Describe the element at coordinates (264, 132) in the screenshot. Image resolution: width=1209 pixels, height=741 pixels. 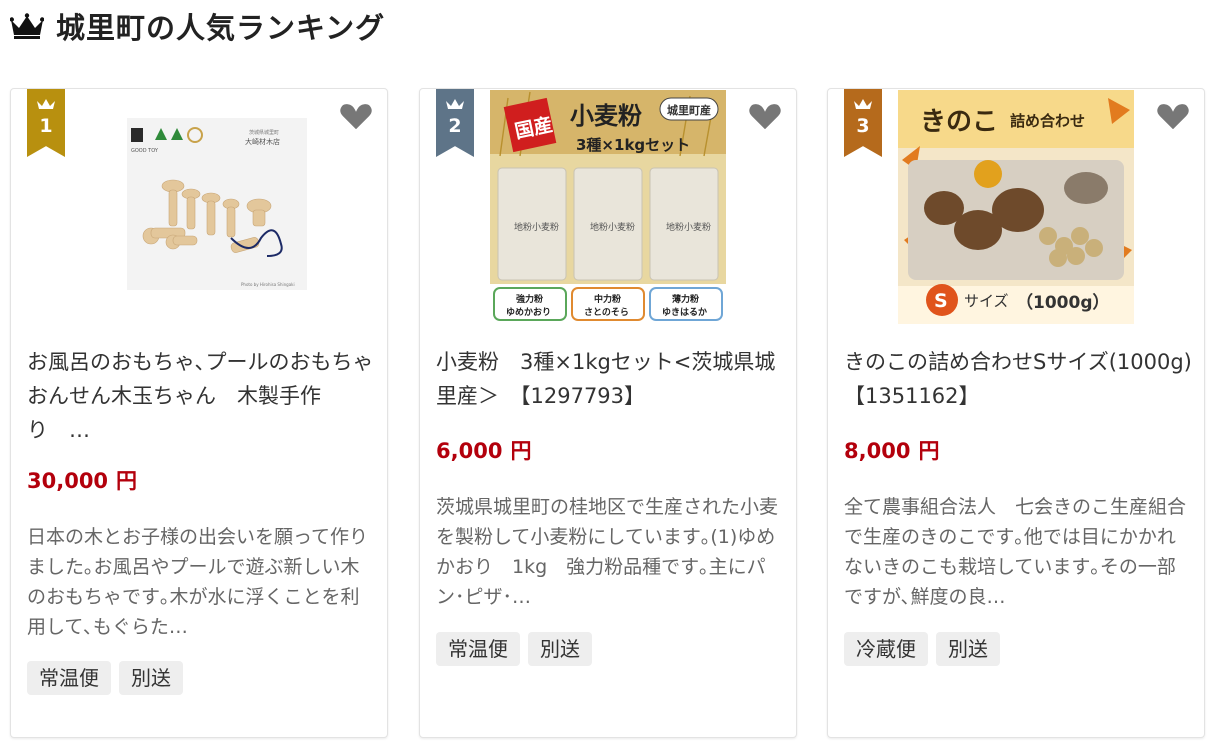
I see `svg-text: 茨城県城里町` at that location.